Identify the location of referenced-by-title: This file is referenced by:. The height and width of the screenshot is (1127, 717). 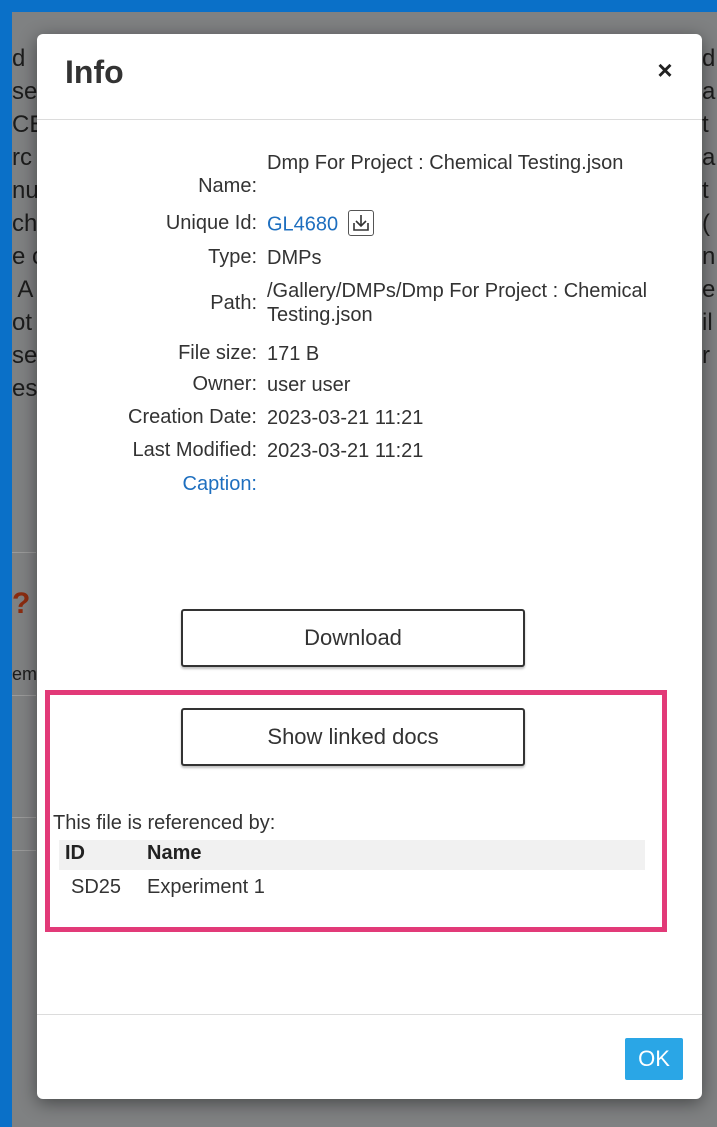
(164, 823).